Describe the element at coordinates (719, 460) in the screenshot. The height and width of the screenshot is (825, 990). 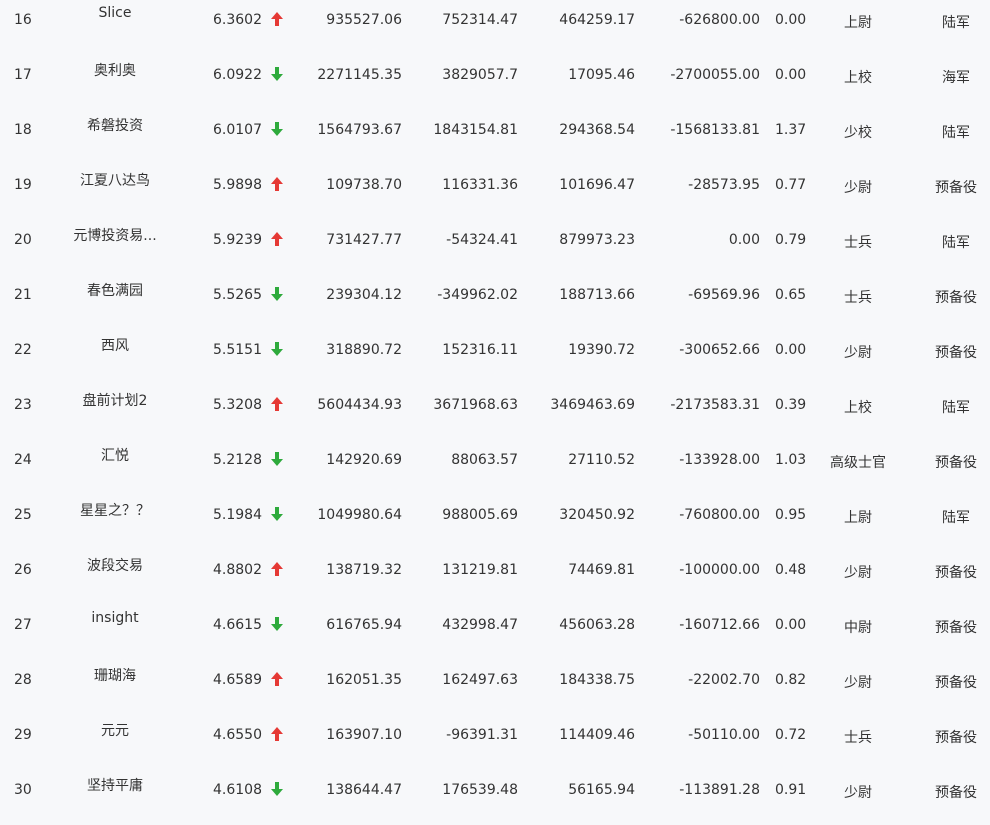
I see `value-cell-4: -133928.00` at that location.